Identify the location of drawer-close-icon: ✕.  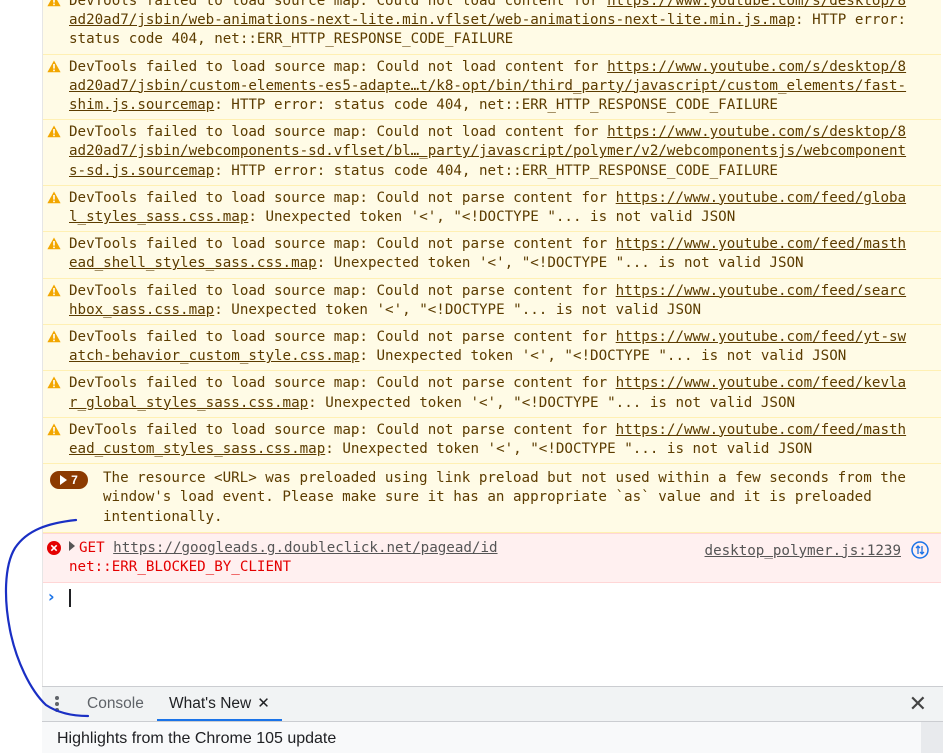
(918, 704).